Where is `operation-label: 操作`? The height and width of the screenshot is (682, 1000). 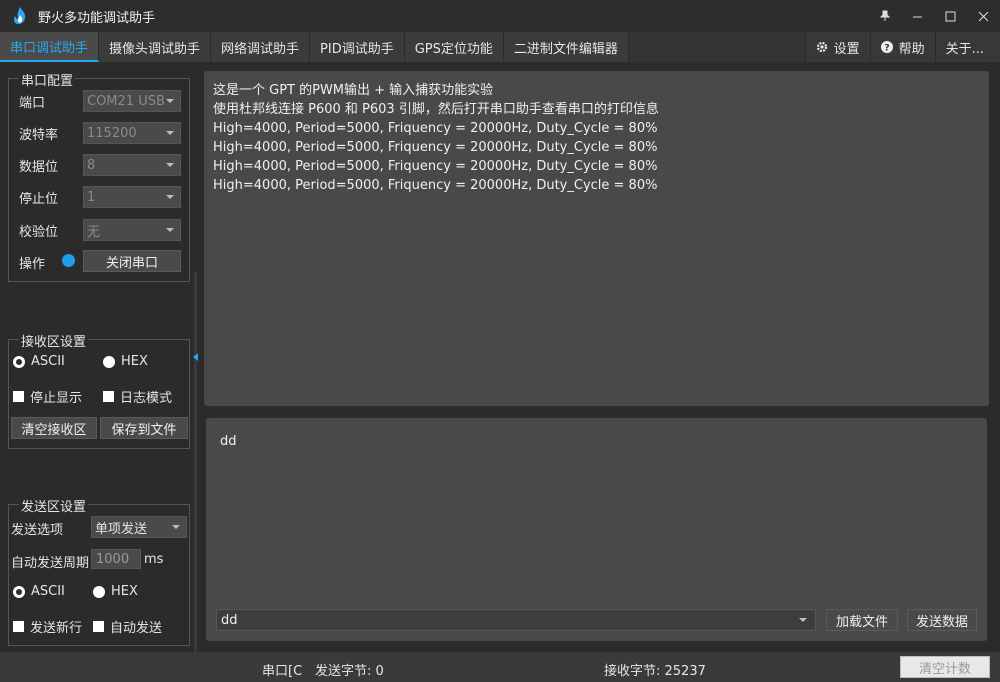
operation-label: 操作 is located at coordinates (32, 264).